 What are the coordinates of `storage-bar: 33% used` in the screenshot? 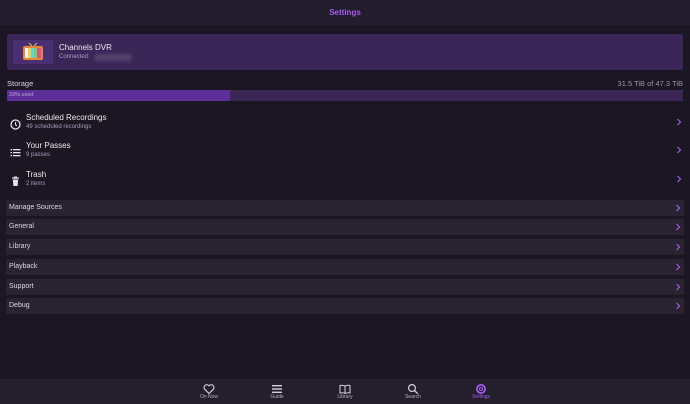 It's located at (345, 95).